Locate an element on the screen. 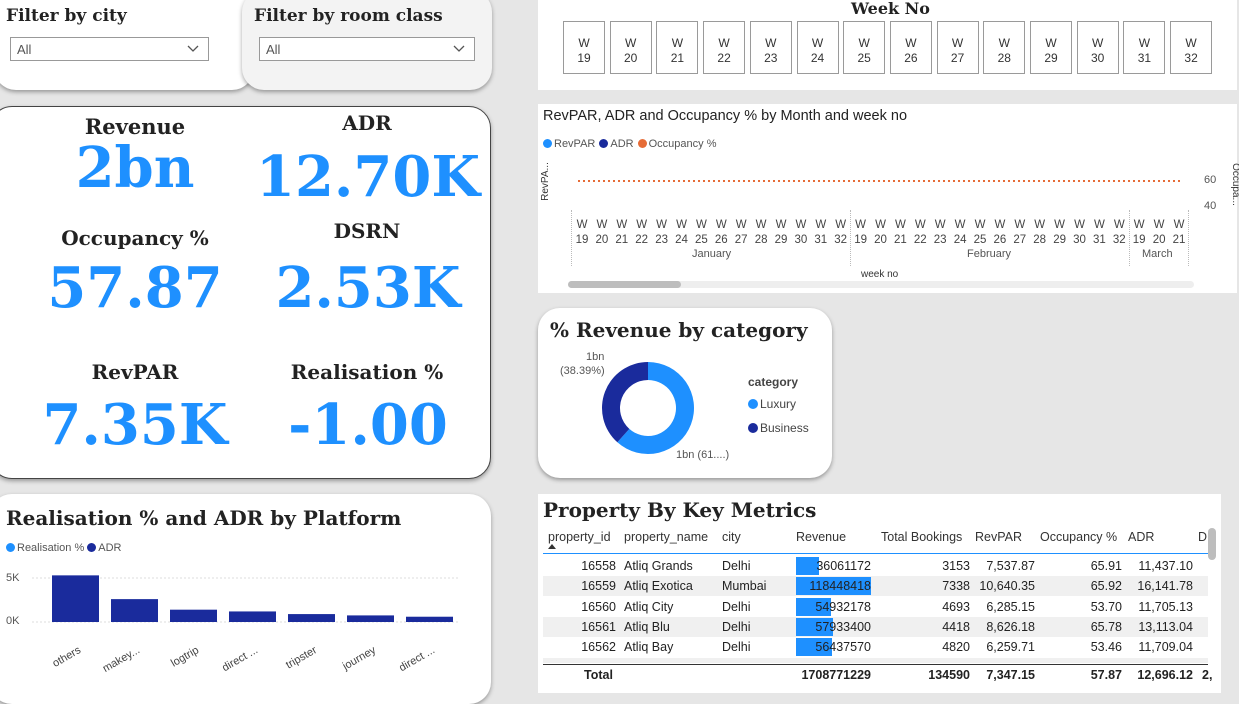 This screenshot has width=1239, height=704. week-number: 26 is located at coordinates (911, 58).